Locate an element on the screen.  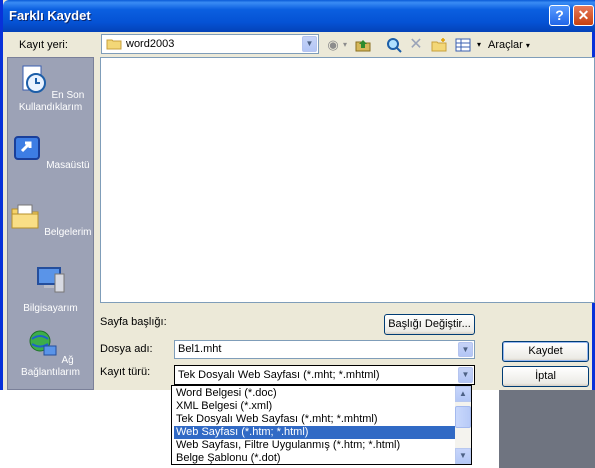
scroll-thumb is located at coordinates (463, 417).